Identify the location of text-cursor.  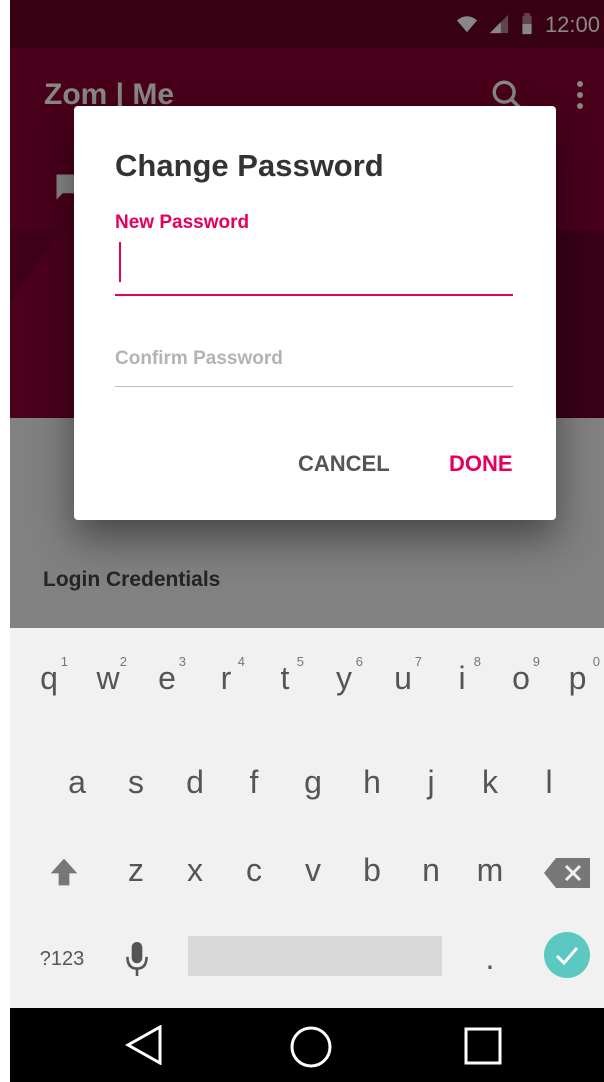
(120, 262).